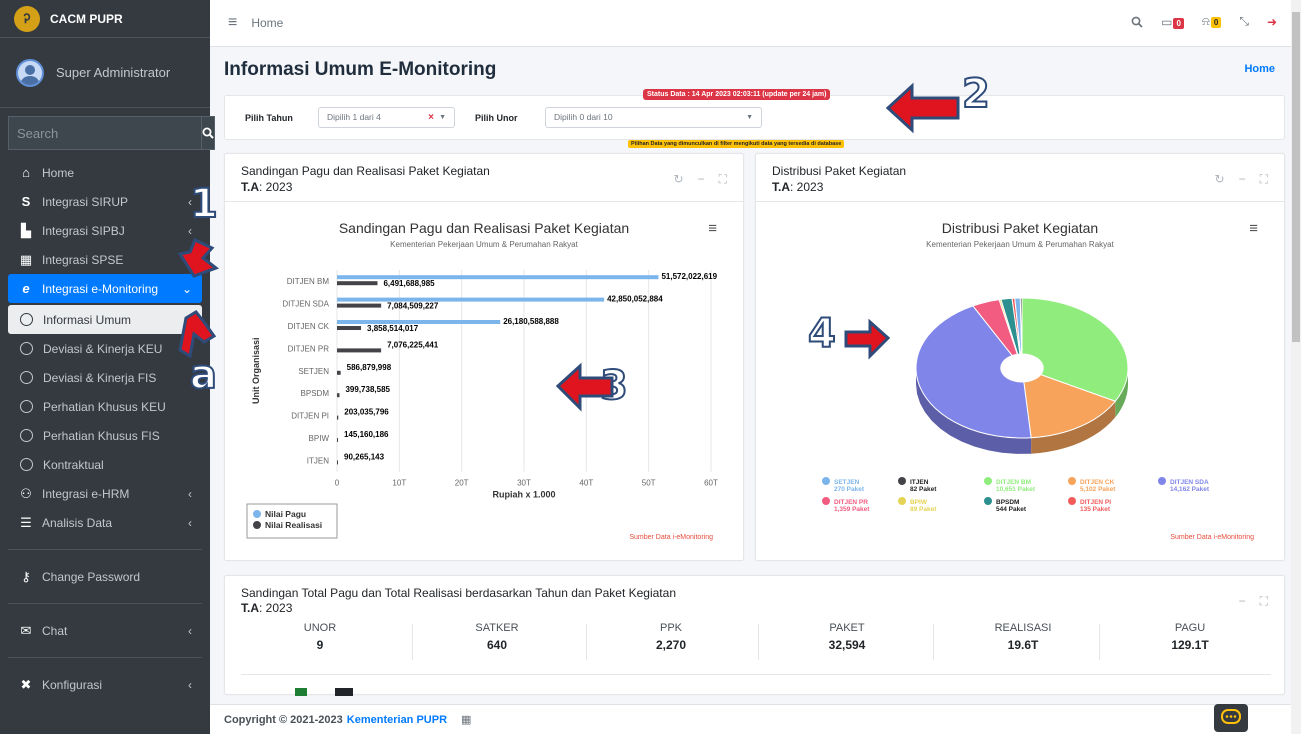  I want to click on bar-pagu, so click(419, 322).